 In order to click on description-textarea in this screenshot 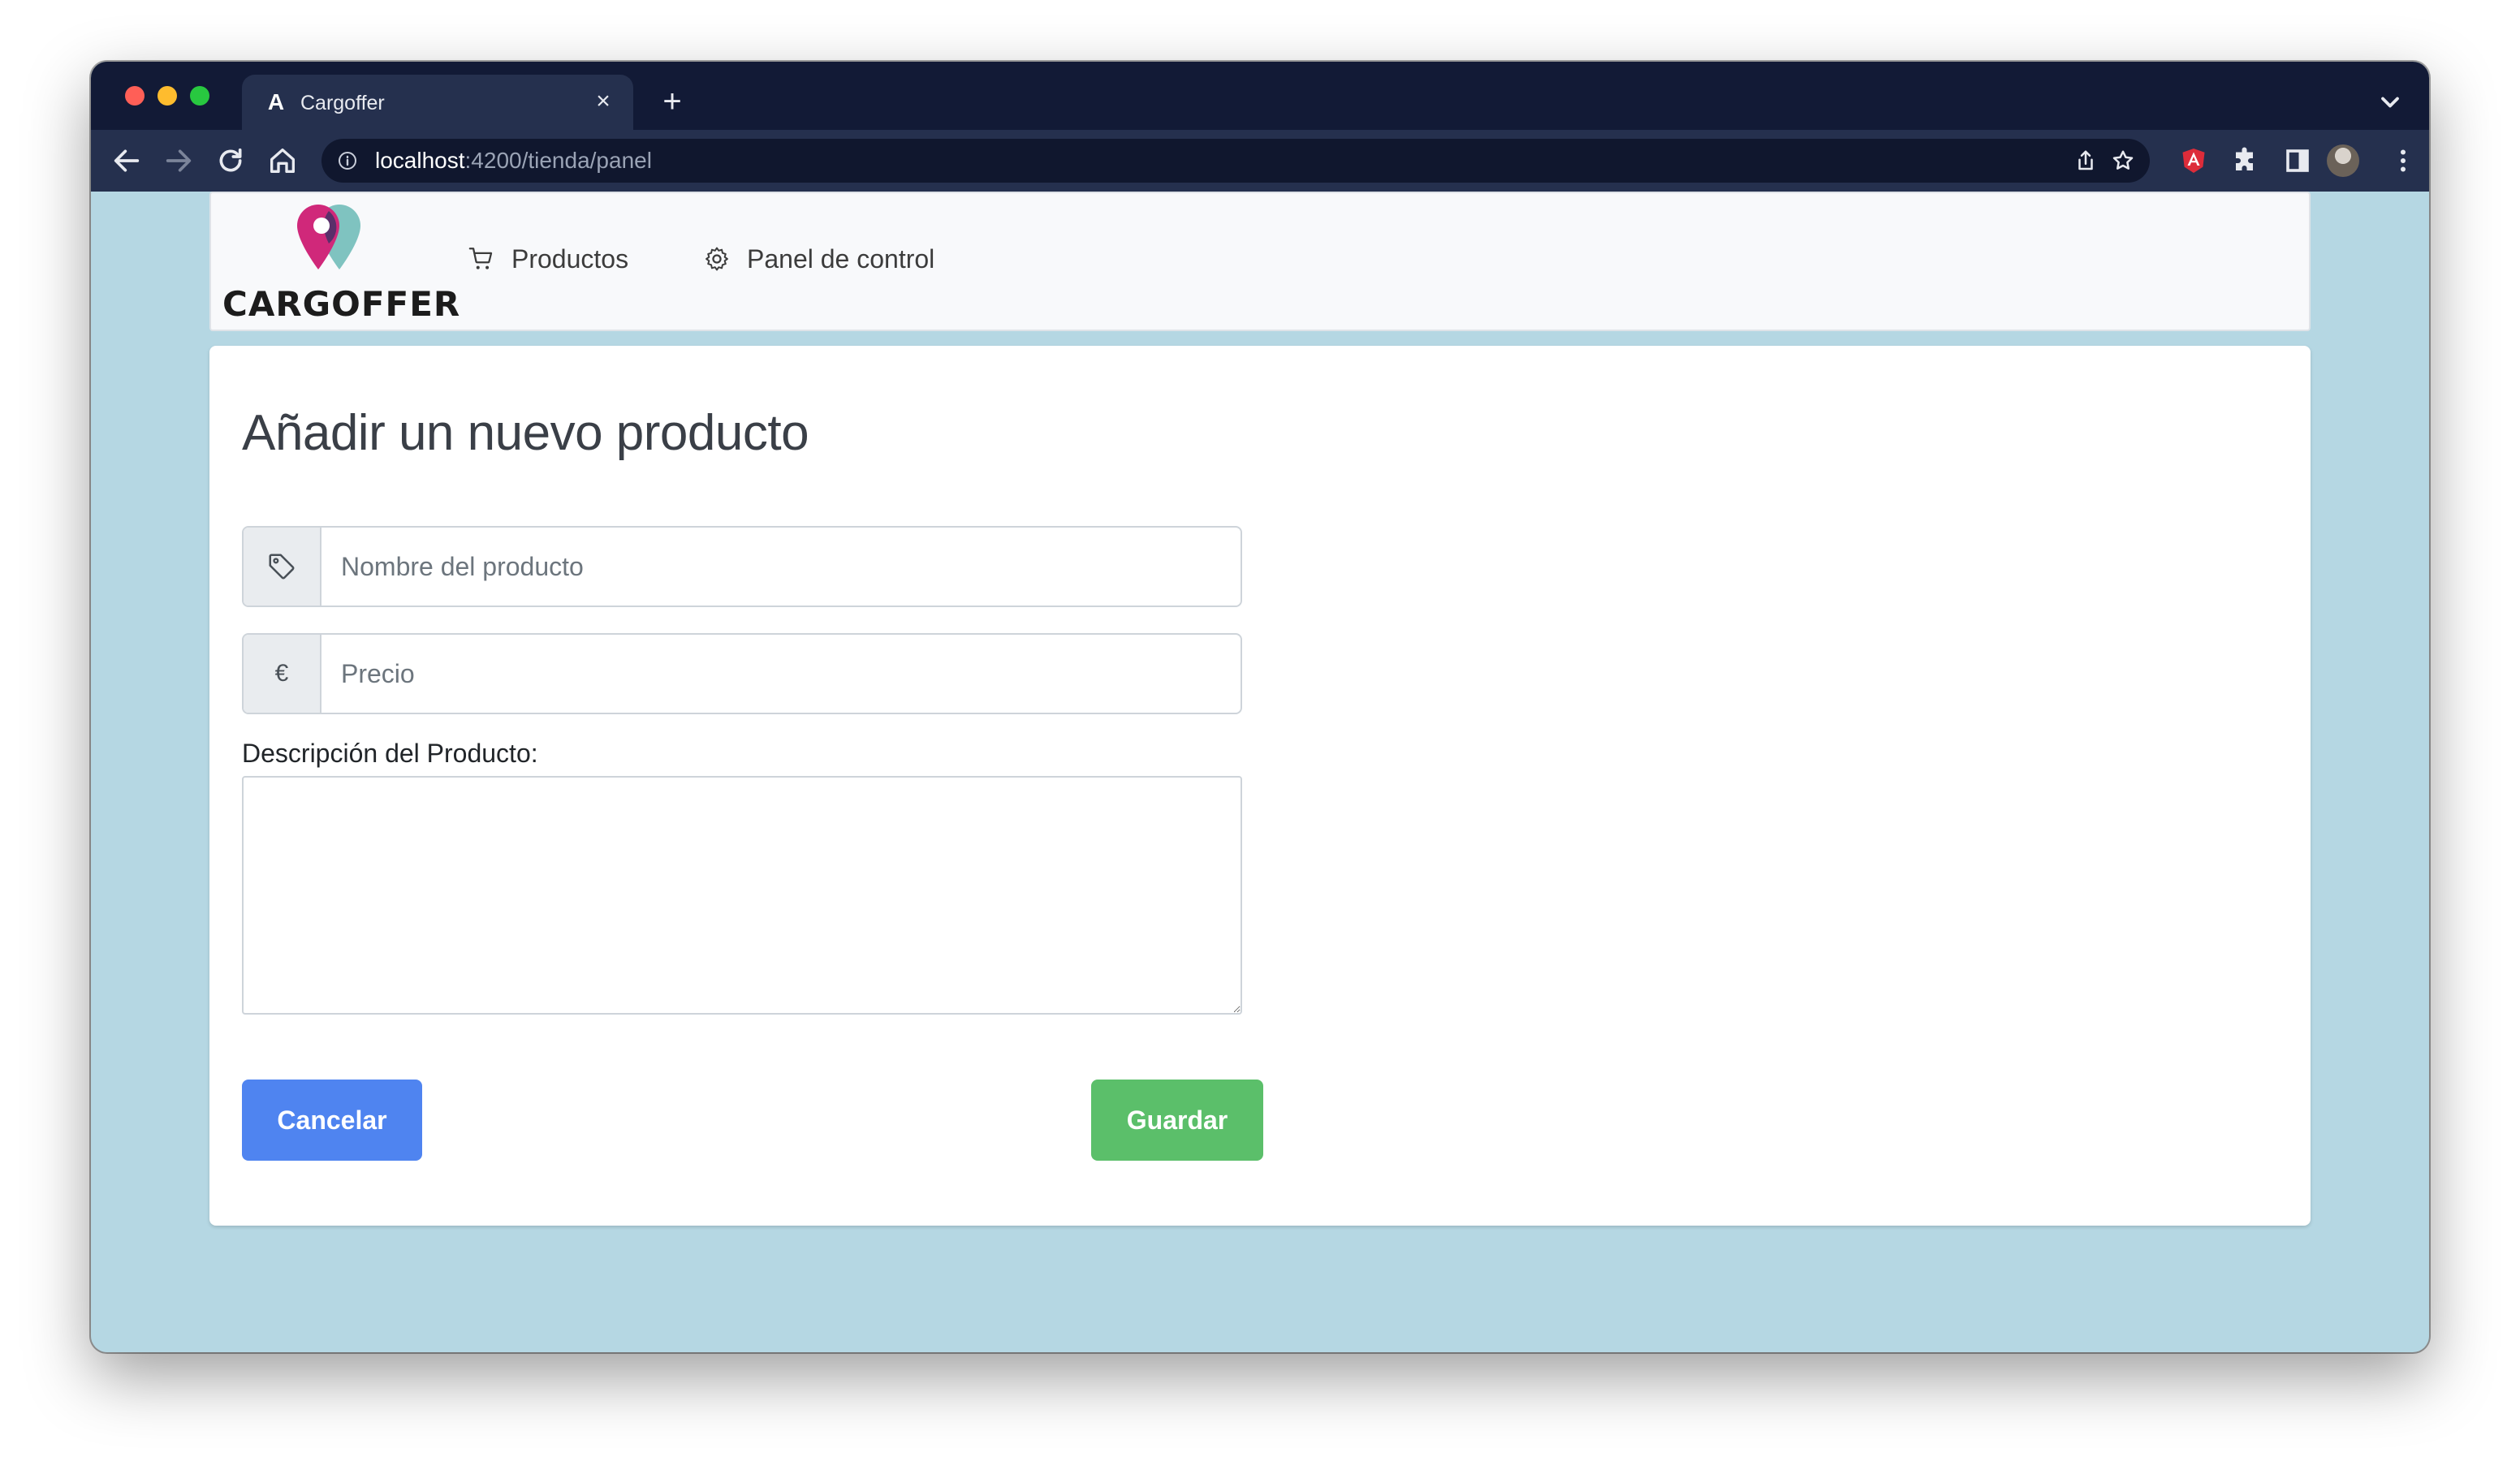, I will do `click(742, 895)`.